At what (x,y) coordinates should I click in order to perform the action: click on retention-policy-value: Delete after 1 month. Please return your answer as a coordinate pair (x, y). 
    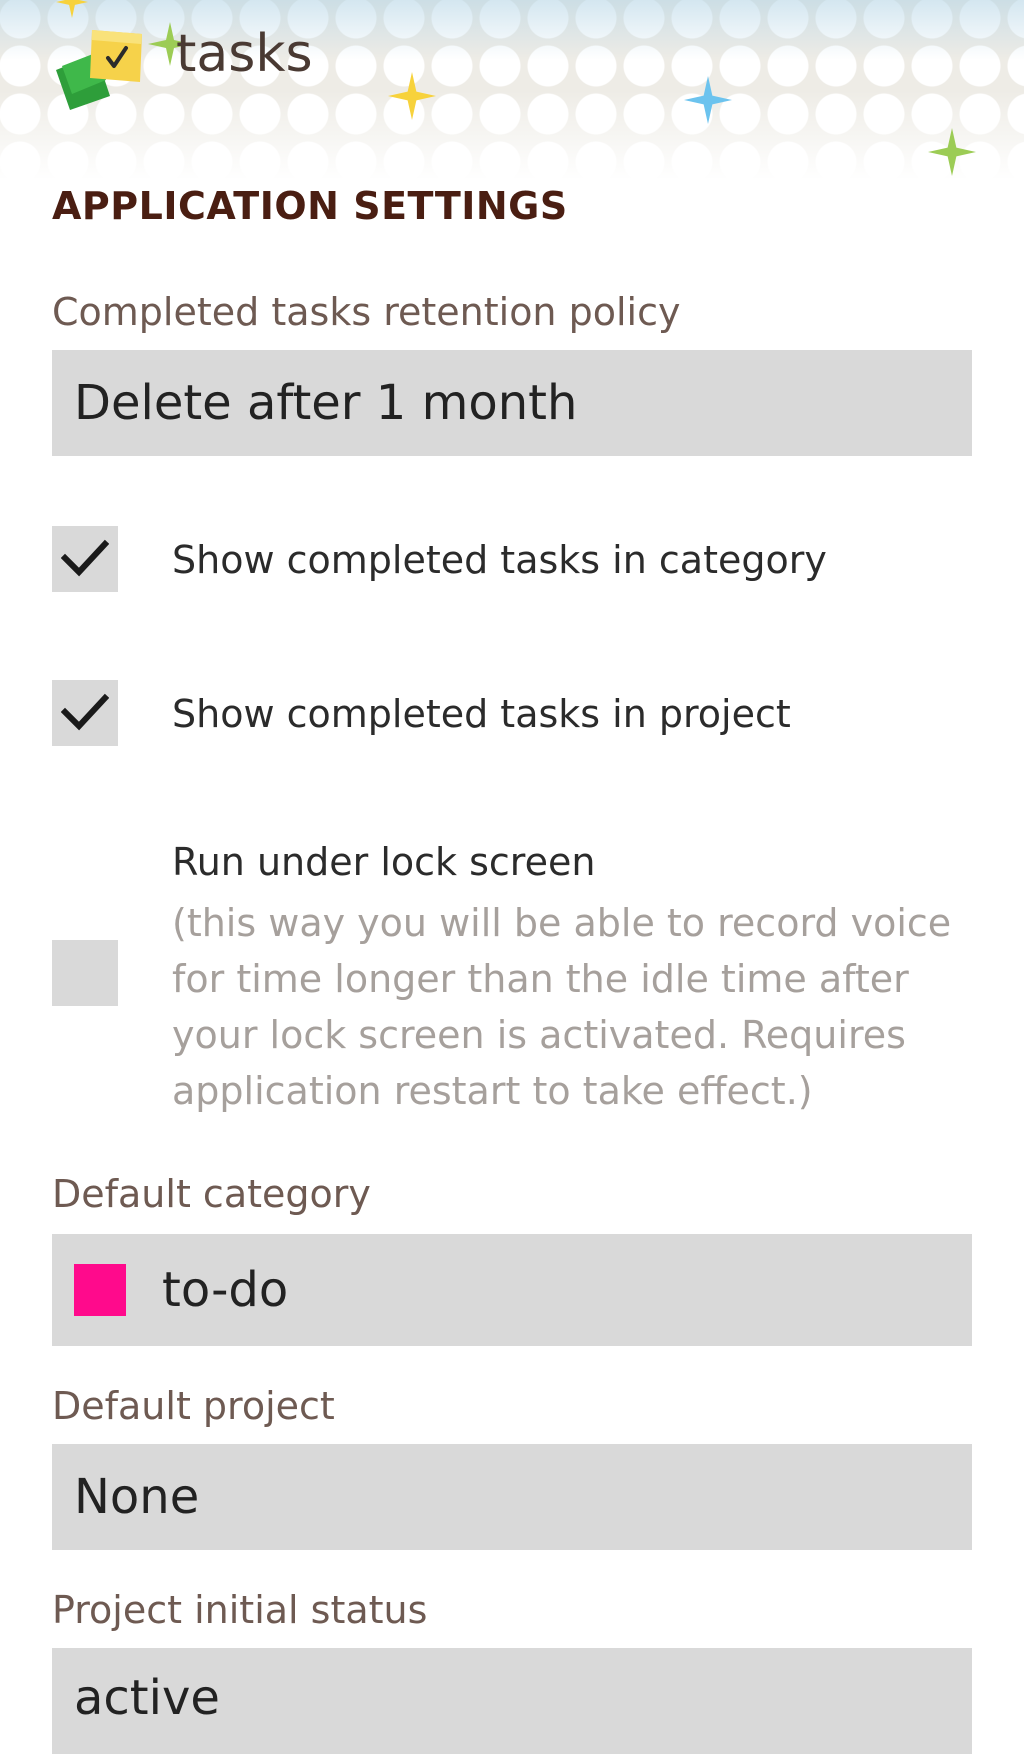
    Looking at the image, I should click on (326, 403).